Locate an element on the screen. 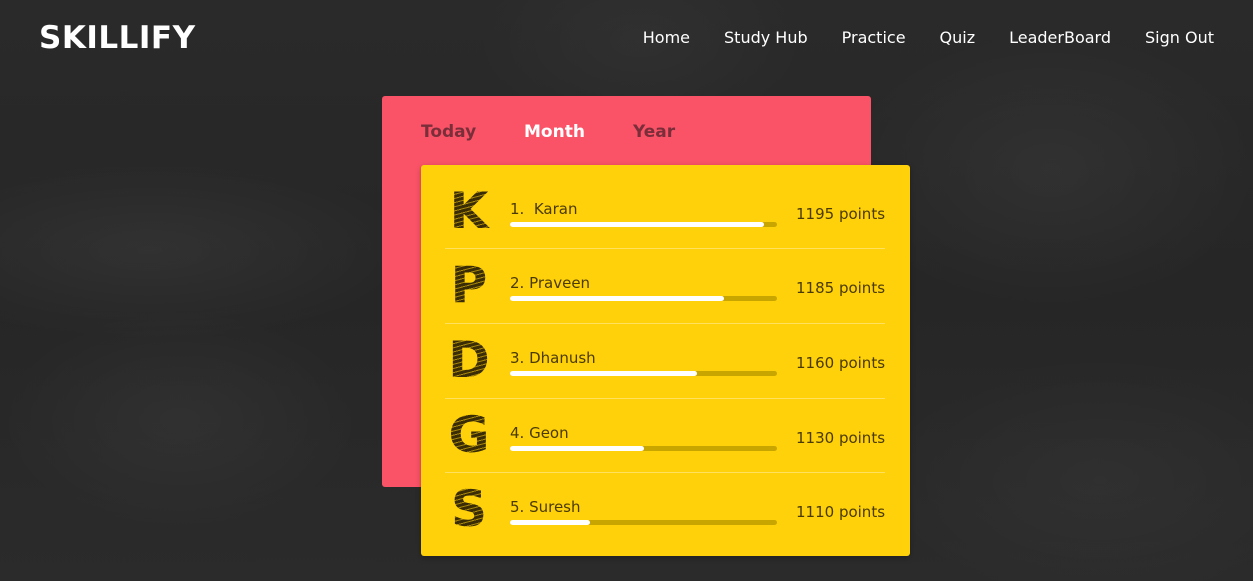 This screenshot has width=1253, height=581. nav-sign-out: Sign Out is located at coordinates (1179, 38).